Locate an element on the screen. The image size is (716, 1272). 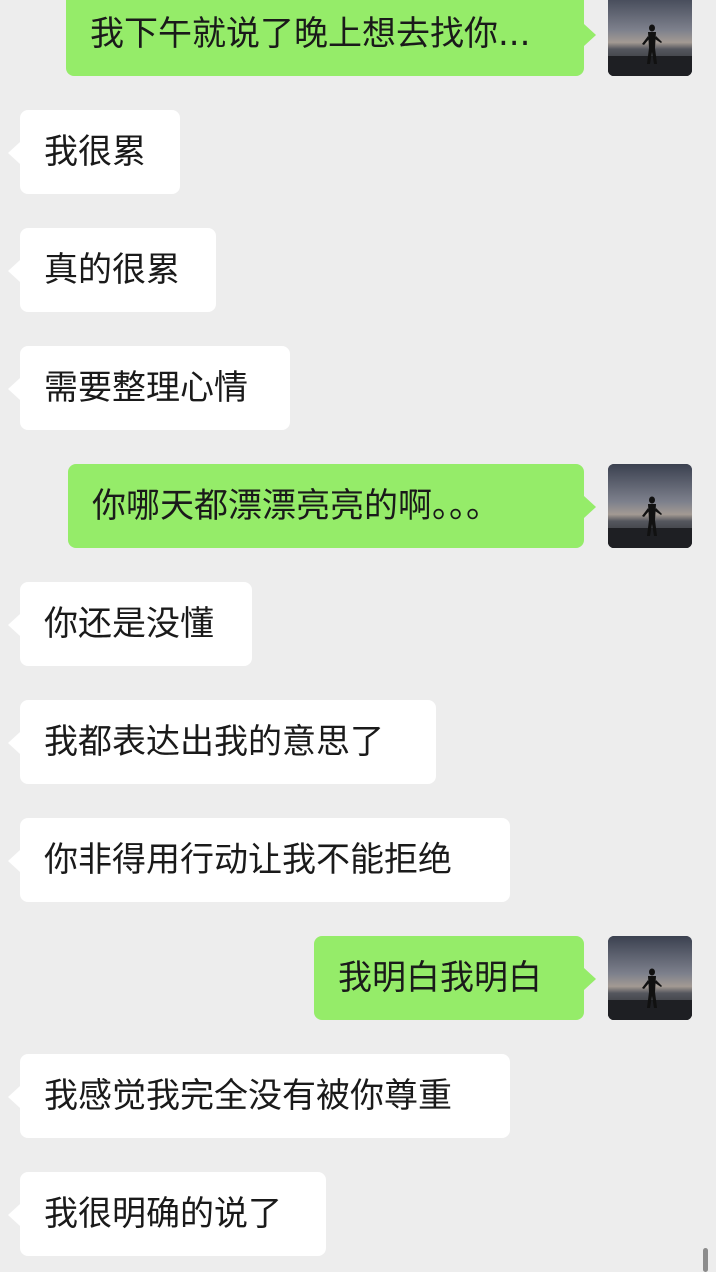
received-message-bubble: 你还是没懂 is located at coordinates (130, 624).